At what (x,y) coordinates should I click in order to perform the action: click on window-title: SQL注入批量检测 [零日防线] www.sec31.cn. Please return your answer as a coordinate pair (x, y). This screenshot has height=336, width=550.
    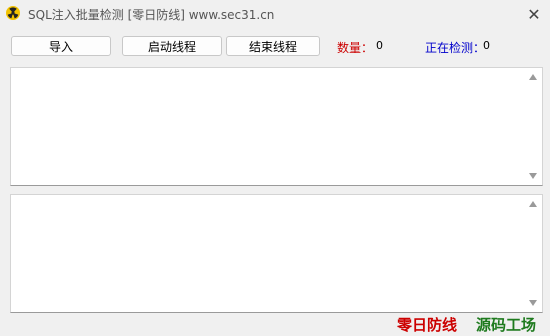
    Looking at the image, I should click on (151, 15).